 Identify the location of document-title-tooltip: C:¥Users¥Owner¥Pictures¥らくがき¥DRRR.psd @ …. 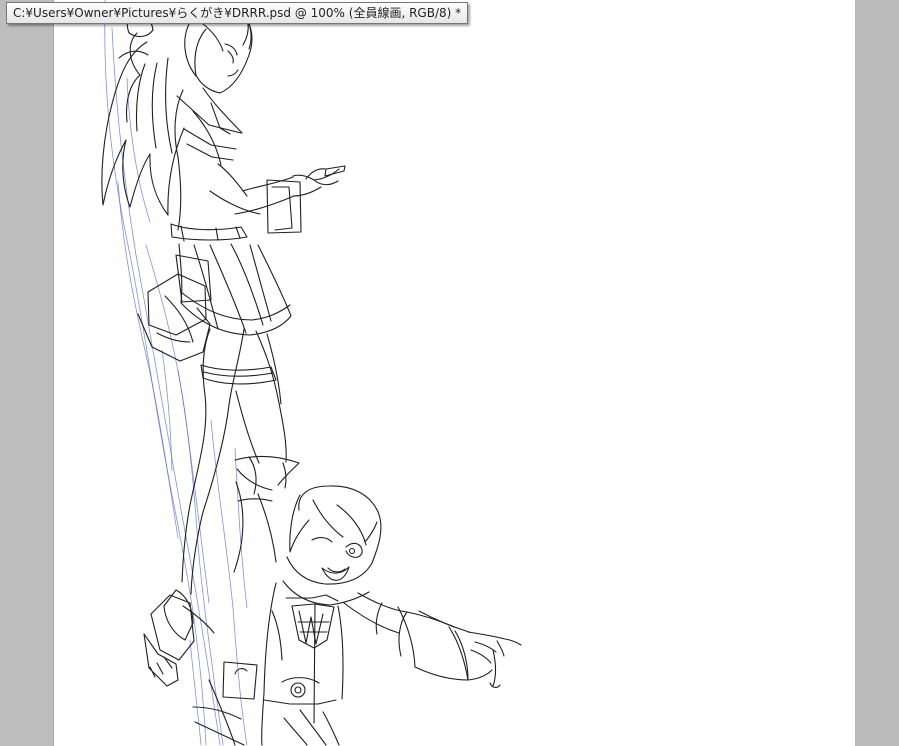
(237, 13).